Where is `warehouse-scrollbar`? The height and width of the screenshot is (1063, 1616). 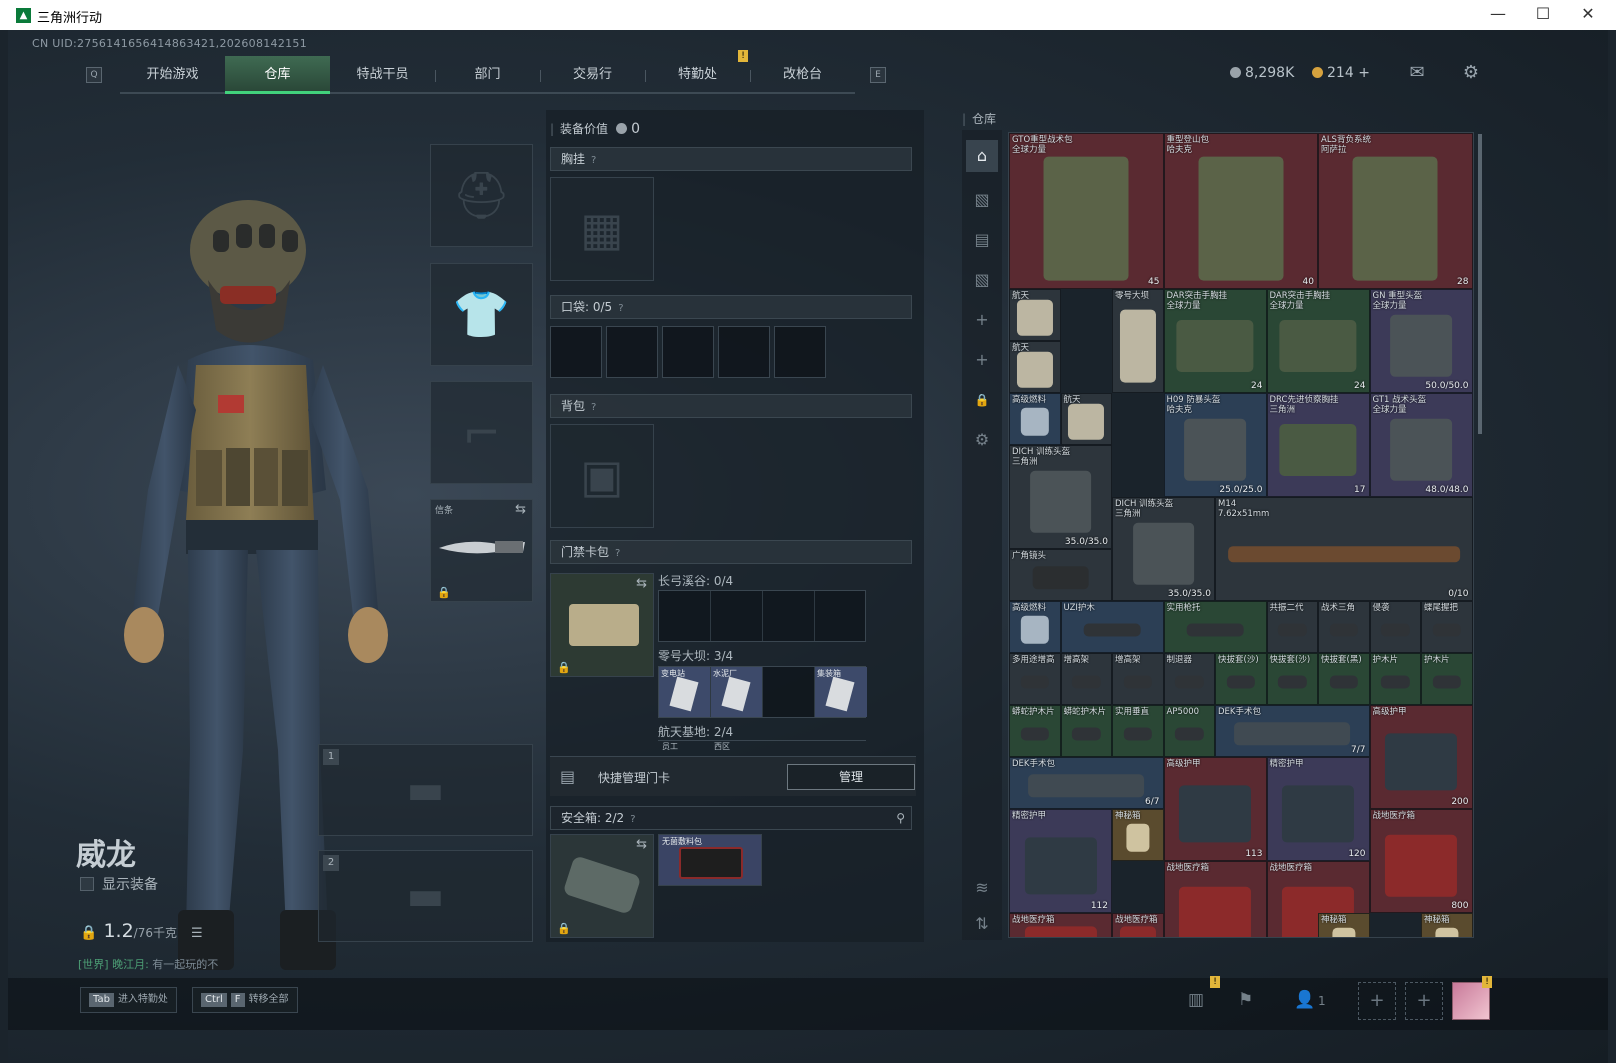
warehouse-scrollbar is located at coordinates (1480, 284).